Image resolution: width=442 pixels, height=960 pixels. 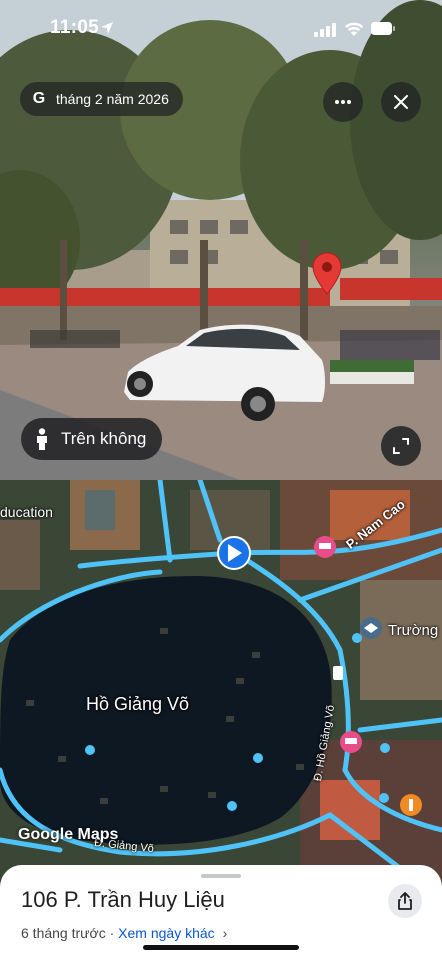 What do you see at coordinates (221, 876) in the screenshot?
I see `sheet-drag-handle` at bounding box center [221, 876].